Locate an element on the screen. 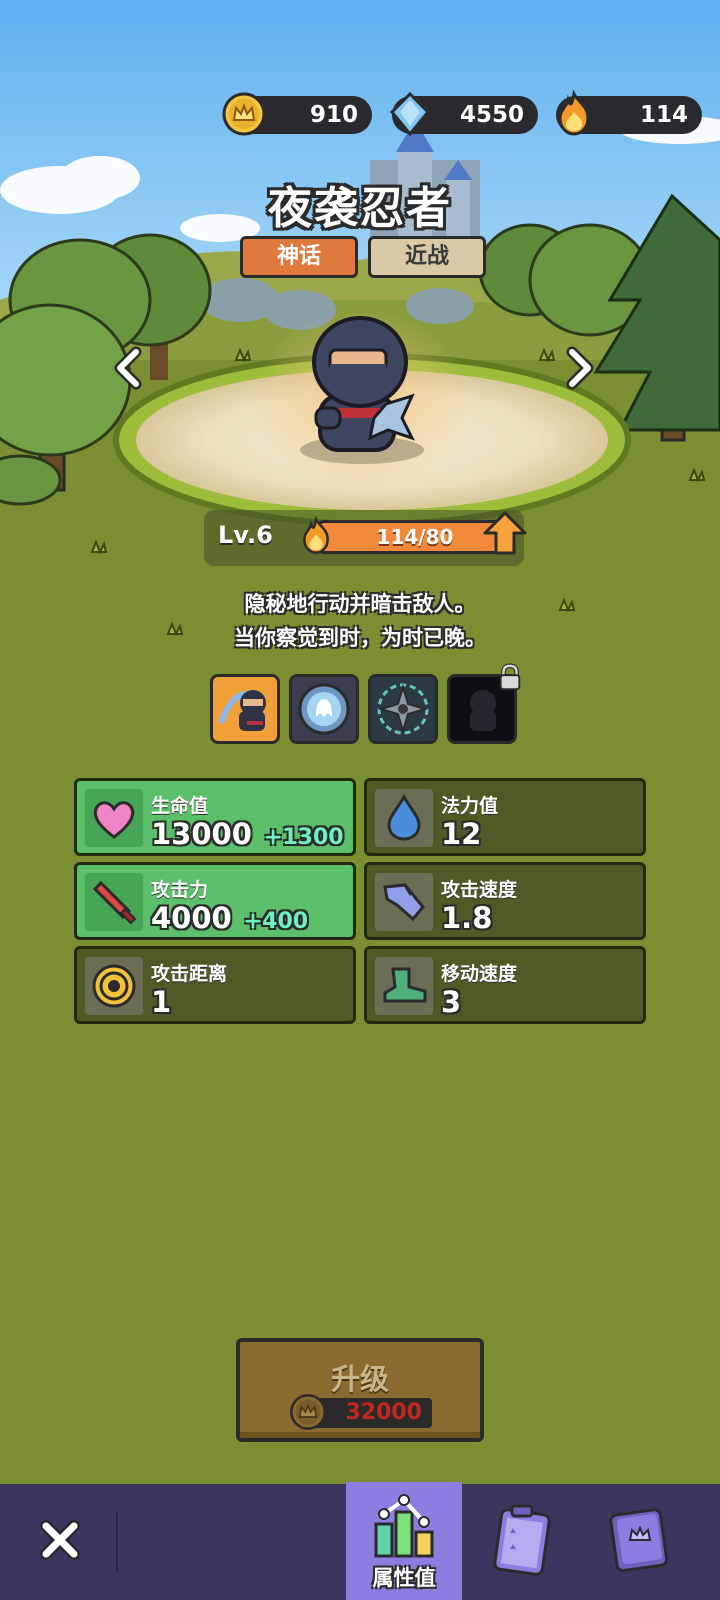 The image size is (720, 1600). skin-slot-ninja is located at coordinates (245, 709).